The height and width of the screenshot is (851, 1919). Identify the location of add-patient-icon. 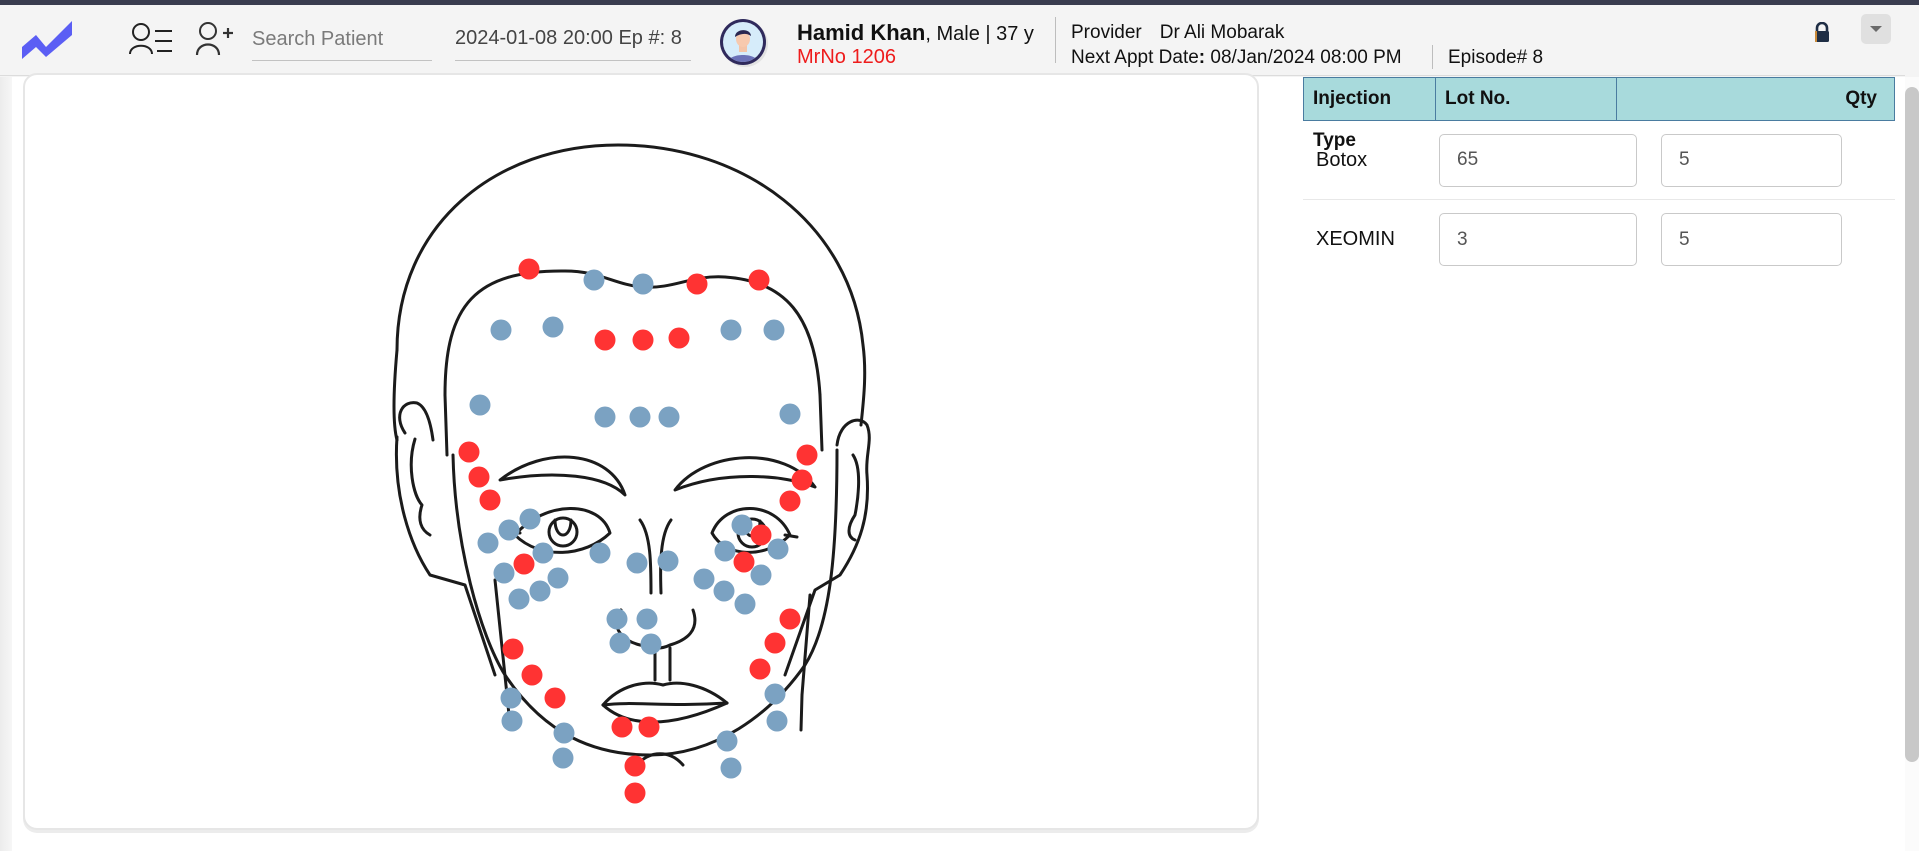
(217, 39).